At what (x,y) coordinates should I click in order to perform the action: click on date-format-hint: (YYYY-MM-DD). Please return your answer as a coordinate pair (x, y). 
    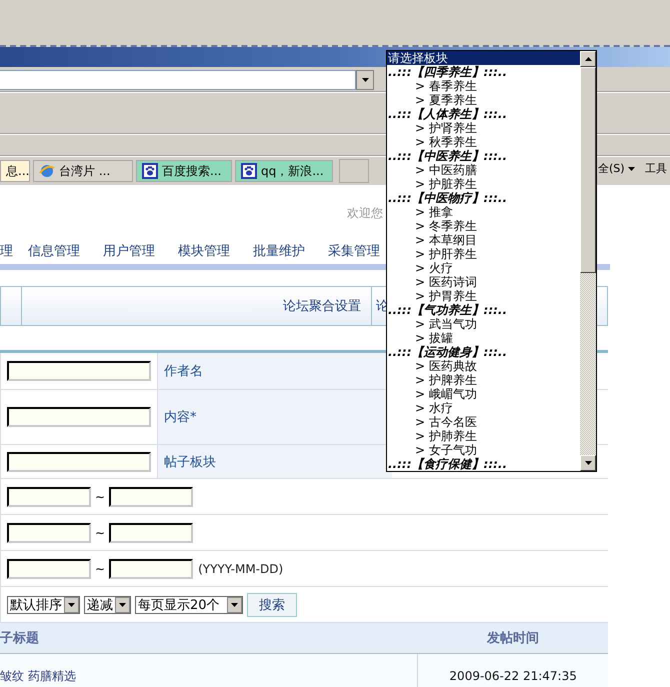
    Looking at the image, I should click on (241, 569).